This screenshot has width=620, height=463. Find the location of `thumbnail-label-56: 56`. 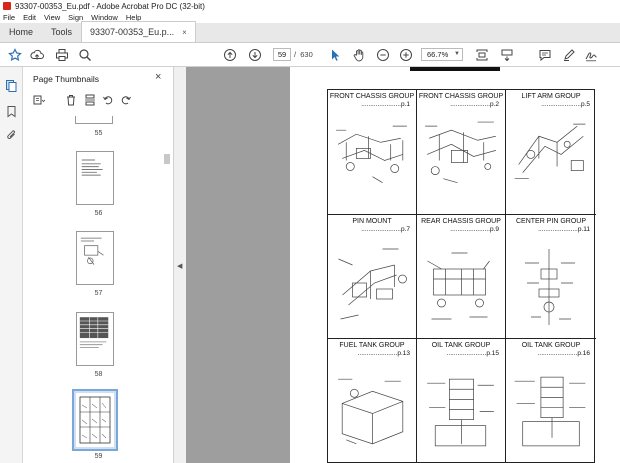

thumbnail-label-56: 56 is located at coordinates (98, 213).